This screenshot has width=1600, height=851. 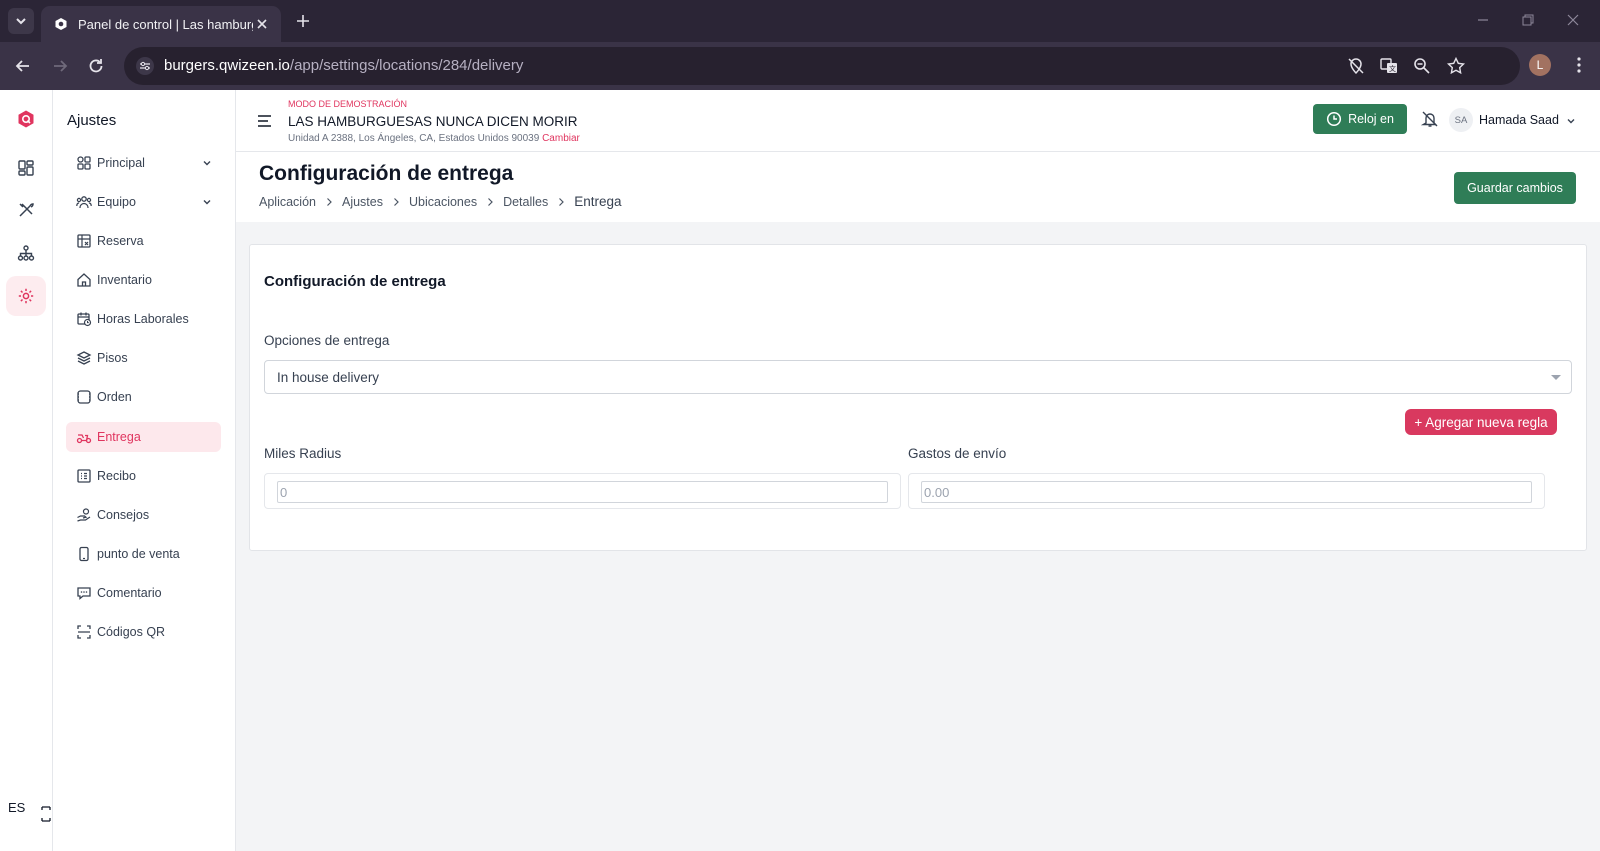 What do you see at coordinates (303, 21) in the screenshot?
I see `new-tab-icon` at bounding box center [303, 21].